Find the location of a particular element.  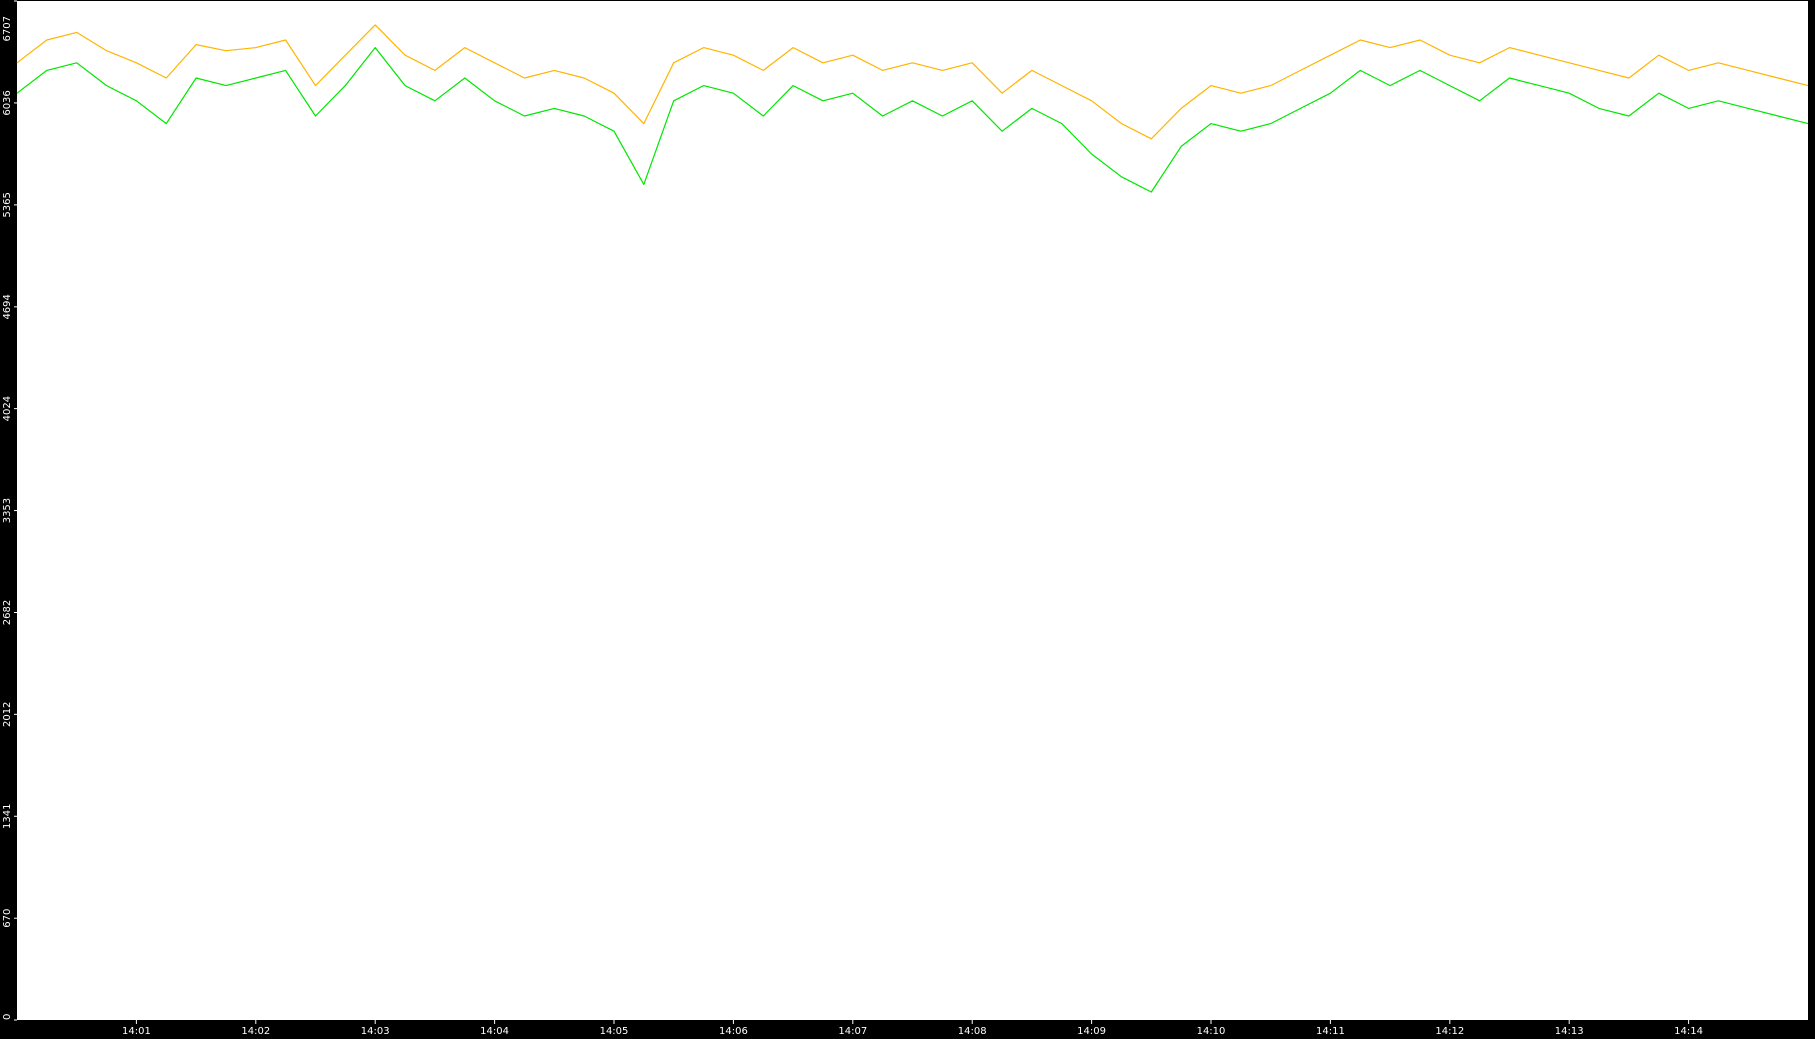

x-tick-label: 14:03 is located at coordinates (375, 1031).